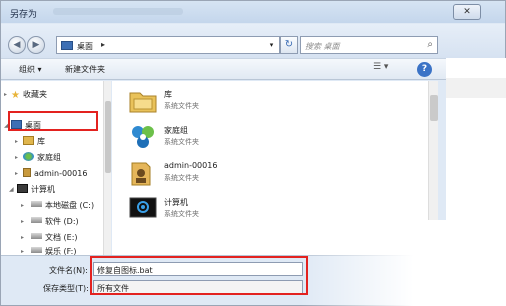  What do you see at coordinates (289, 45) in the screenshot?
I see `refresh-button: ↻` at bounding box center [289, 45].